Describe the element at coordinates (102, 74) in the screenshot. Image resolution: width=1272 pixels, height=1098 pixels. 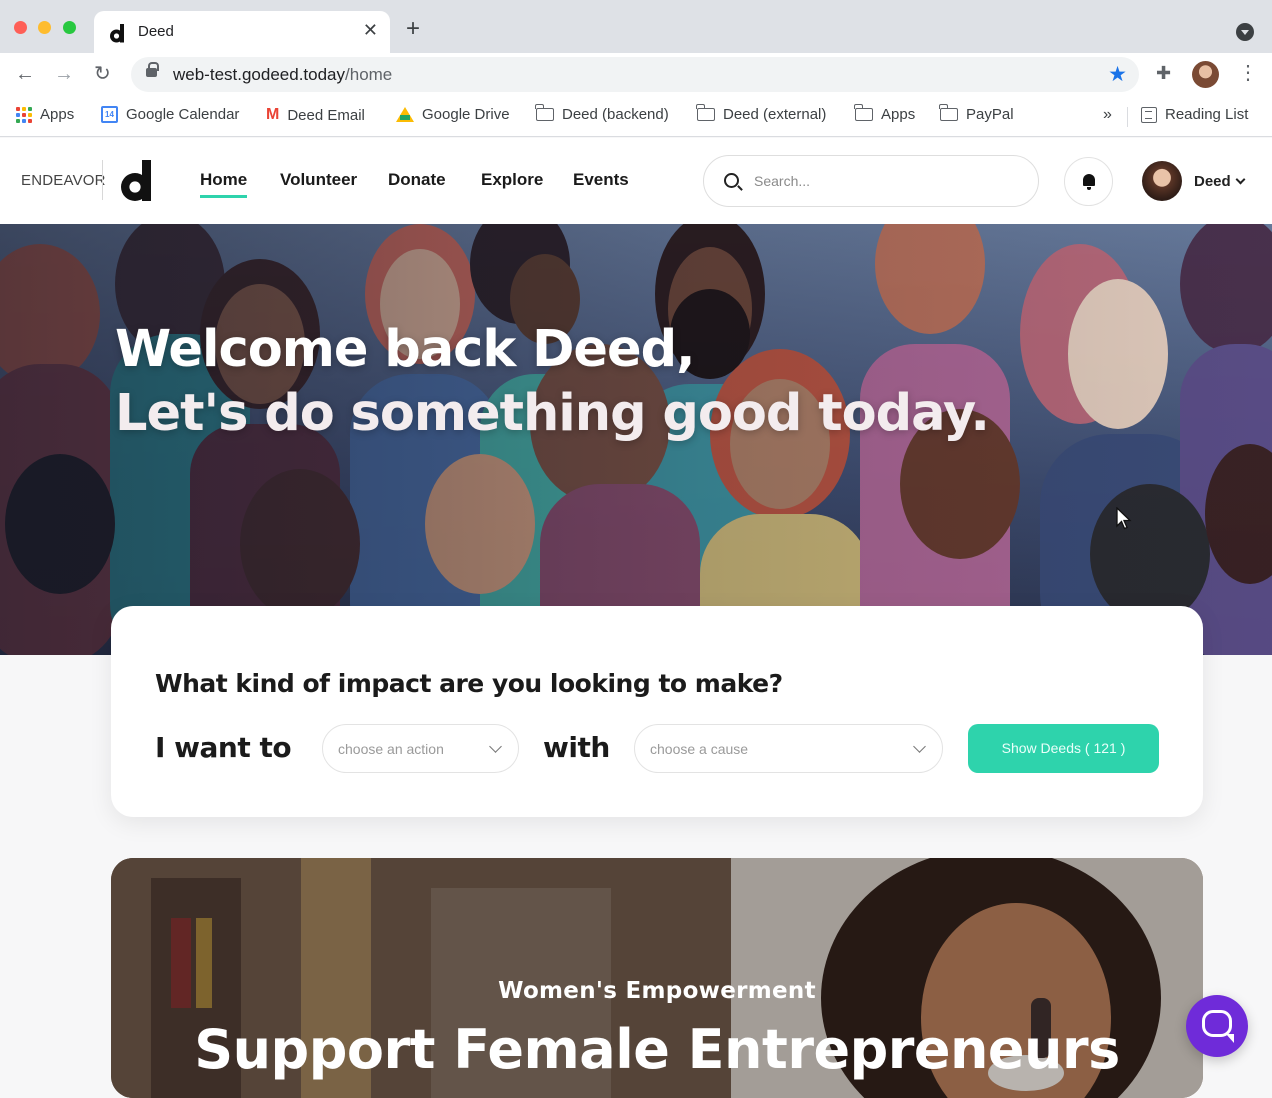
I see `reload-icon: ↻` at that location.